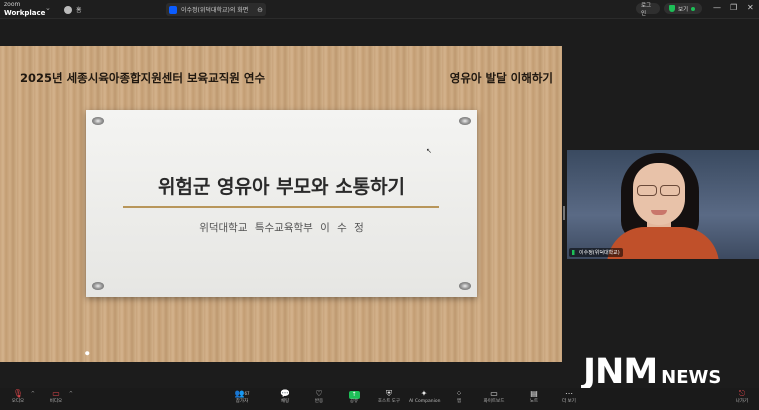 The image size is (759, 410). I want to click on reactions-icon: ♡, so click(319, 393).